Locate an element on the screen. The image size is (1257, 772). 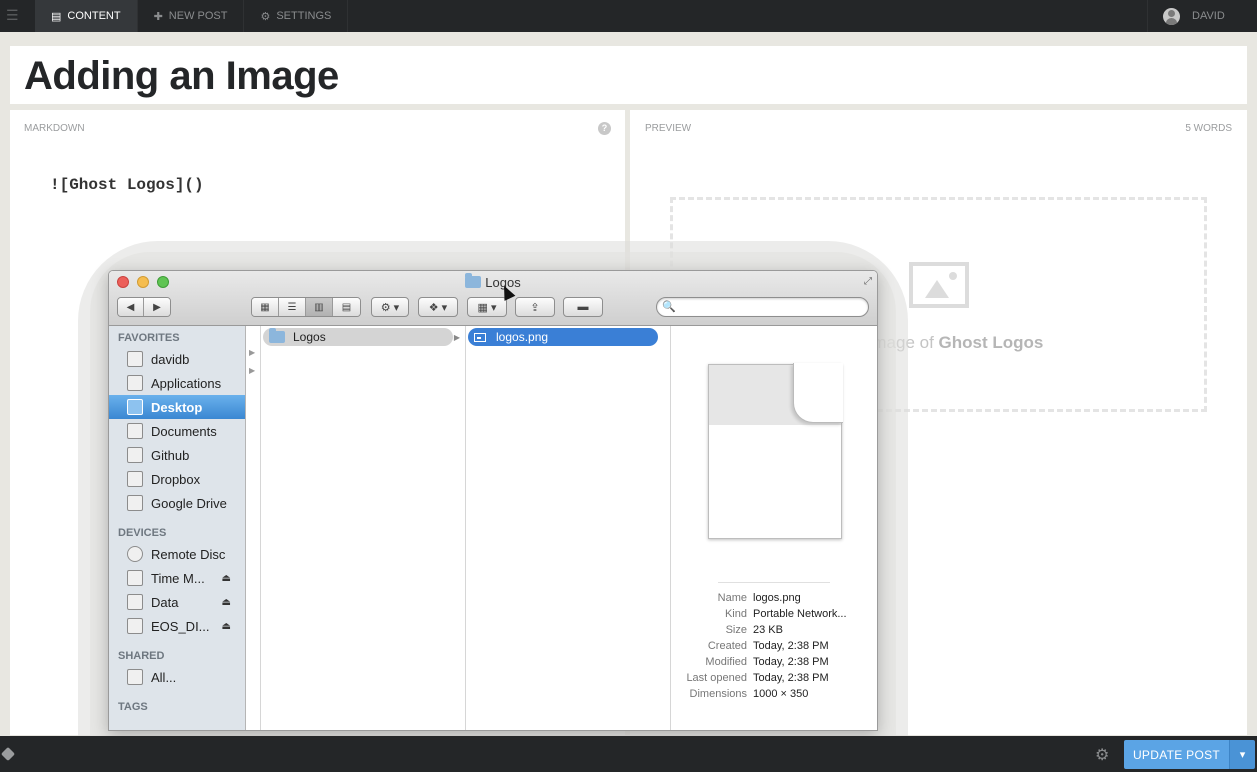
info-row-dimensions: Dimensions 1000 × 350 is located at coordinates (774, 694).